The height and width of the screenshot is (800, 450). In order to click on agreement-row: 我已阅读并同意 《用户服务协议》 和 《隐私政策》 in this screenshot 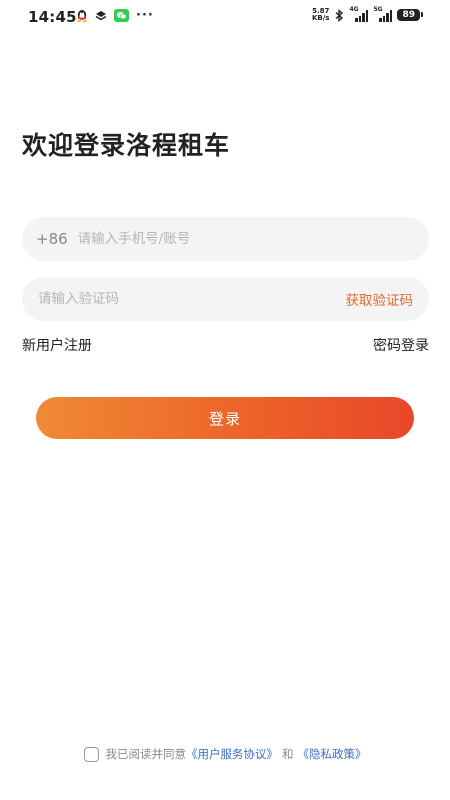, I will do `click(225, 754)`.